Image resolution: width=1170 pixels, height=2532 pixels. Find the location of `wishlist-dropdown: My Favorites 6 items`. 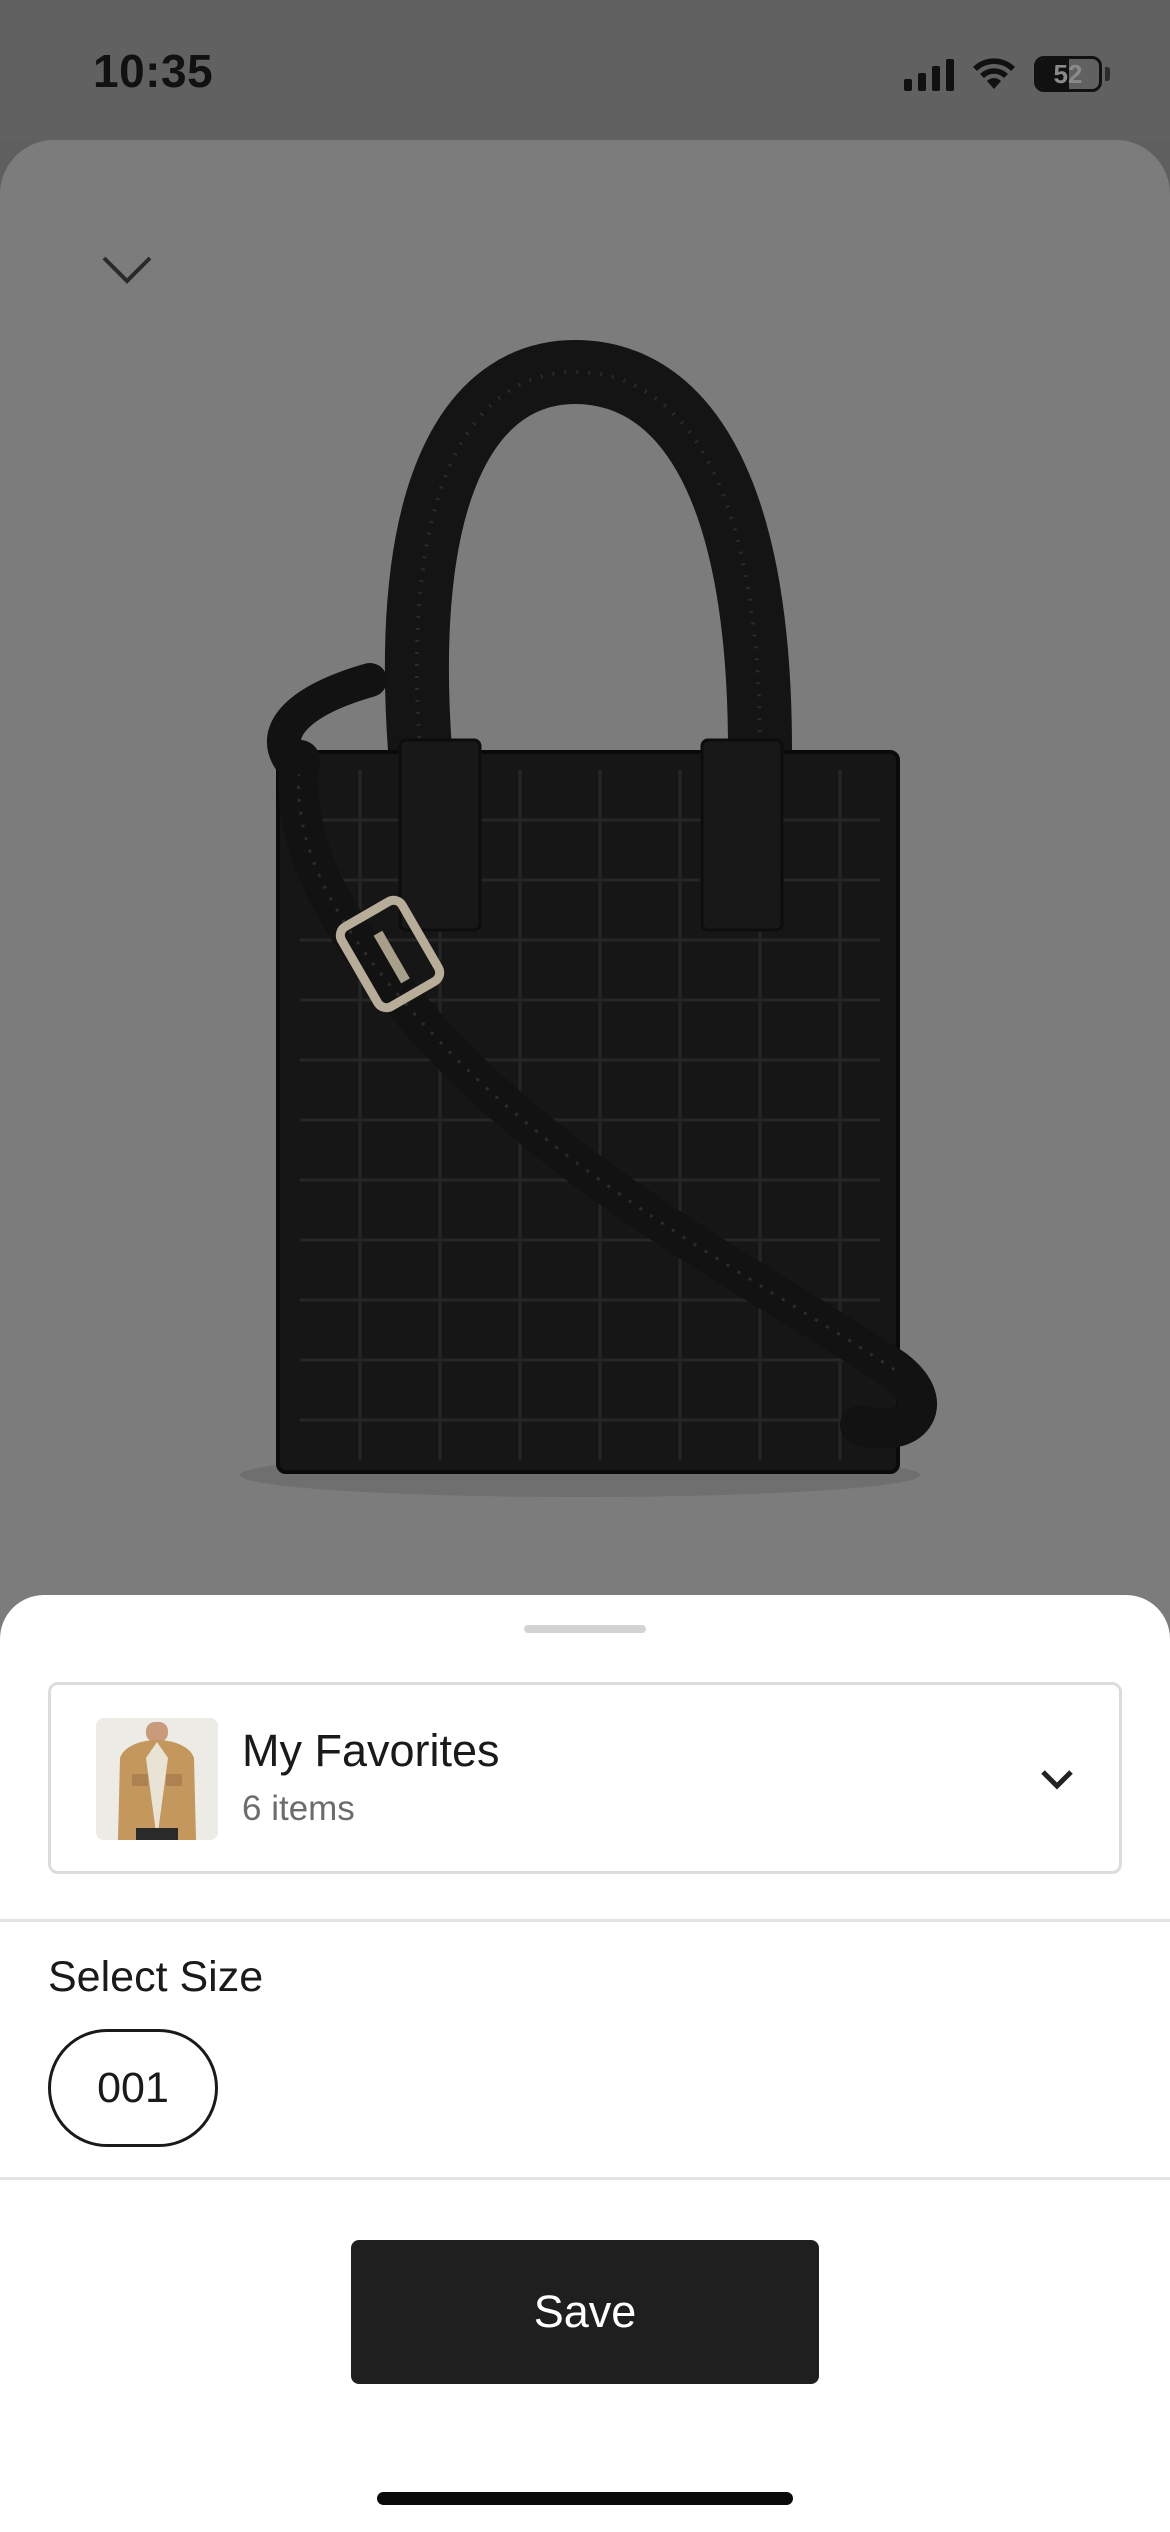

wishlist-dropdown: My Favorites 6 items is located at coordinates (585, 1778).